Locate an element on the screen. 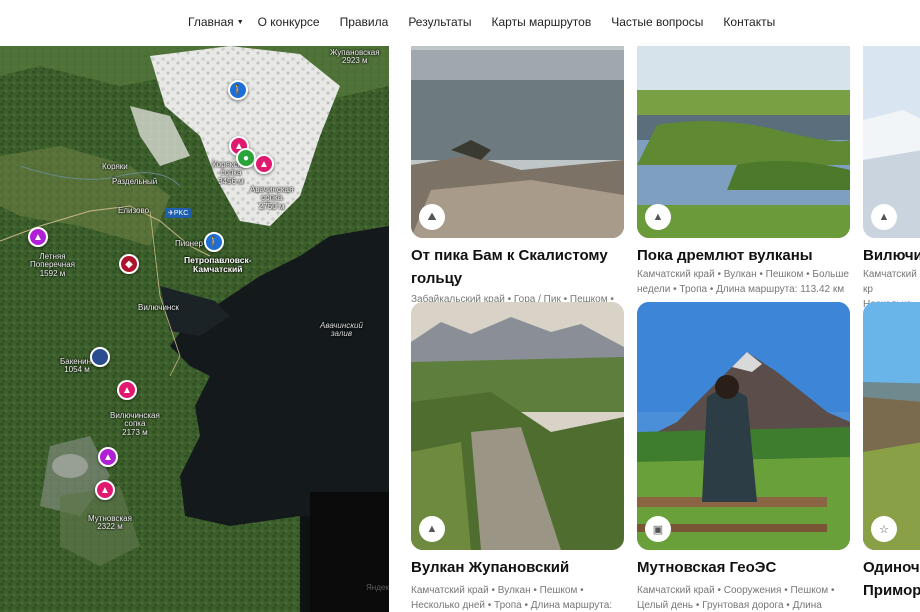  nav-item-home: Главная ▼ is located at coordinates (216, 22).